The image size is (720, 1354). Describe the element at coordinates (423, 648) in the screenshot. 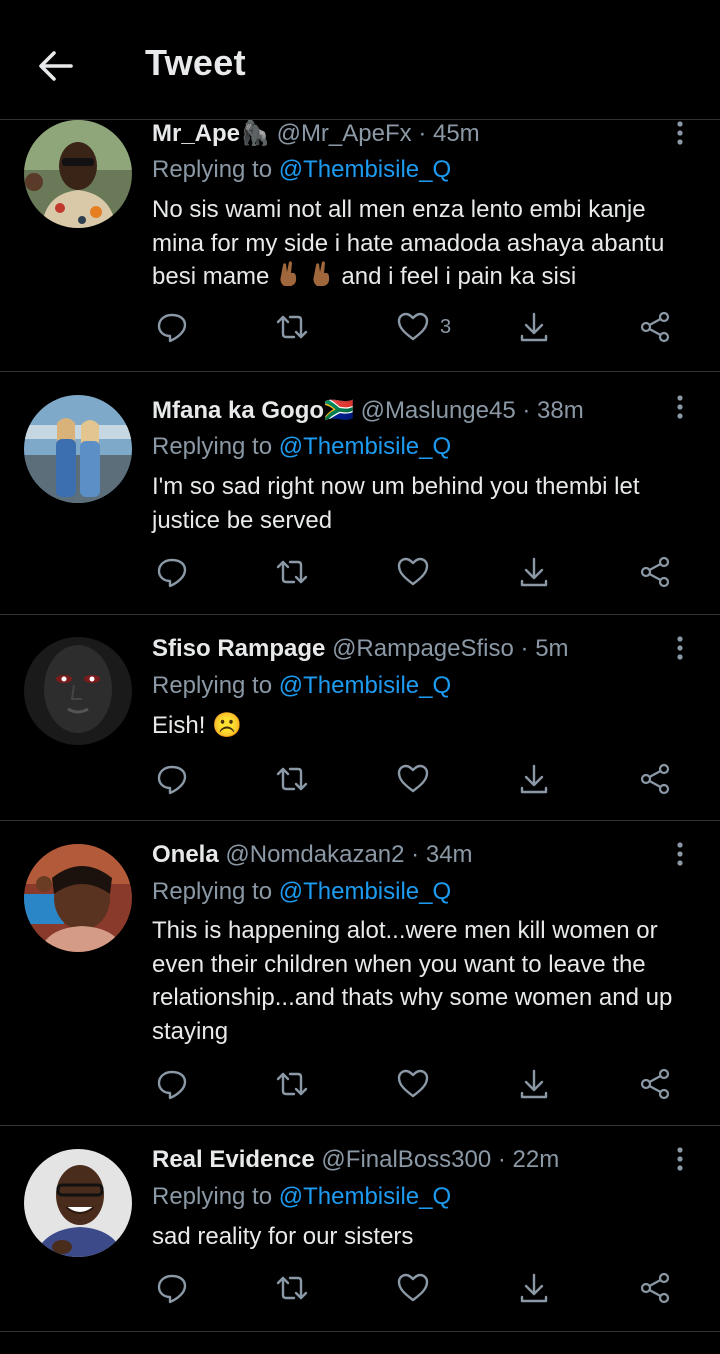

I see `user-handle: @RampageSfiso` at that location.